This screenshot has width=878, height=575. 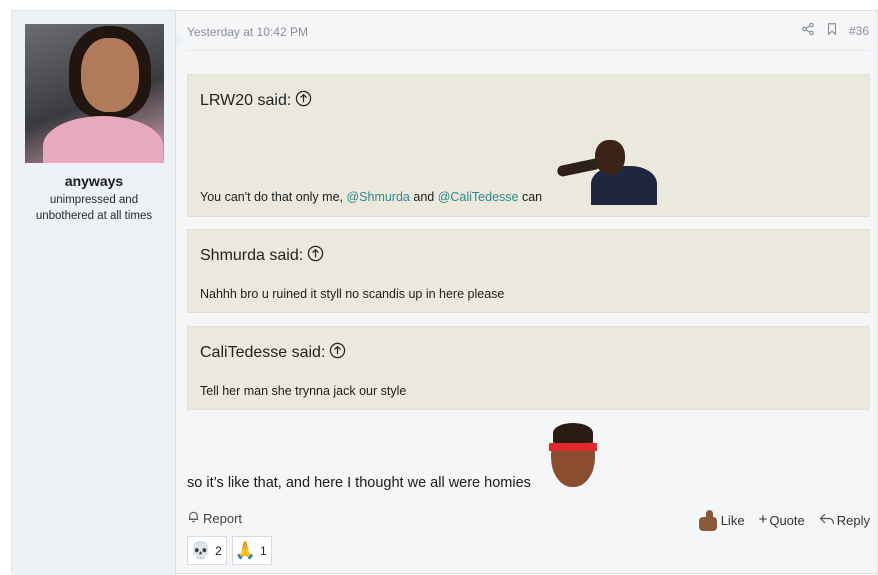 What do you see at coordinates (245, 550) in the screenshot?
I see `praying-hands-icon: 🙏` at bounding box center [245, 550].